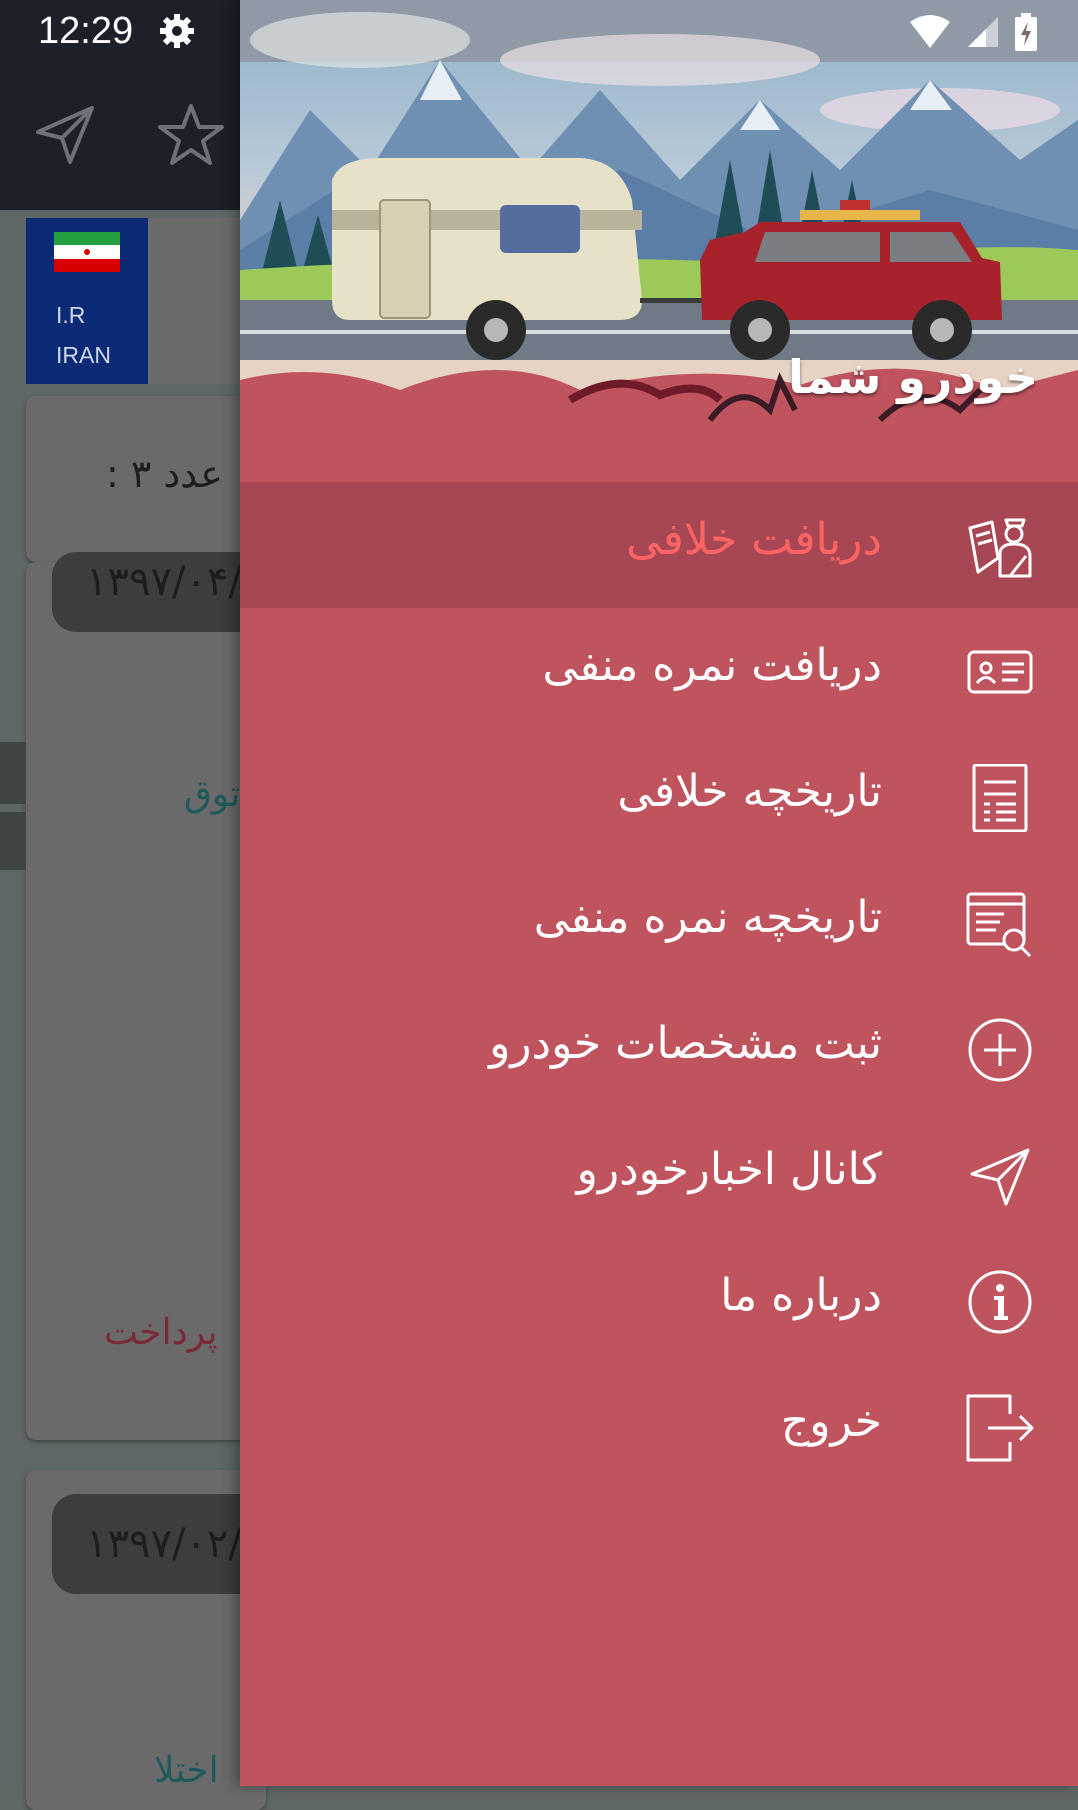 This screenshot has width=1078, height=1810. What do you see at coordinates (999, 925) in the screenshot?
I see `document-search-icon` at bounding box center [999, 925].